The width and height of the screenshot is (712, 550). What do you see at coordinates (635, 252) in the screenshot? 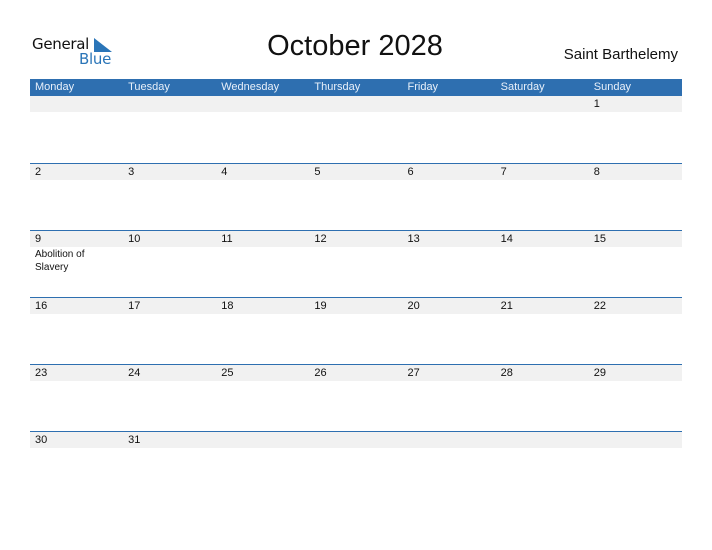
I see `day-cell: 15` at bounding box center [635, 252].